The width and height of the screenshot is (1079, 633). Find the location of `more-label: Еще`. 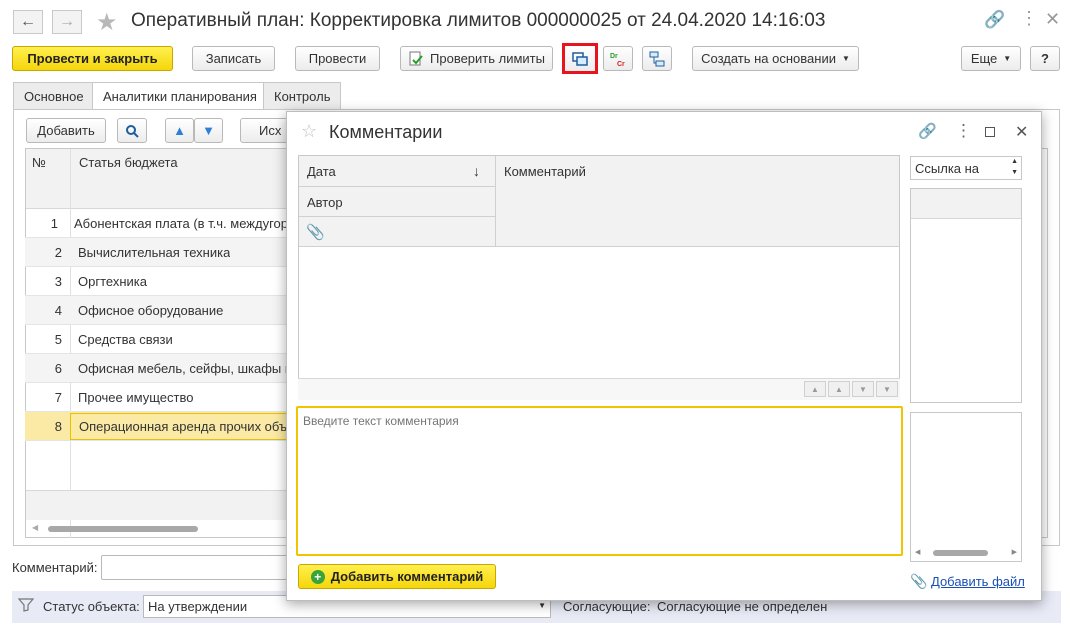

more-label: Еще is located at coordinates (984, 58).